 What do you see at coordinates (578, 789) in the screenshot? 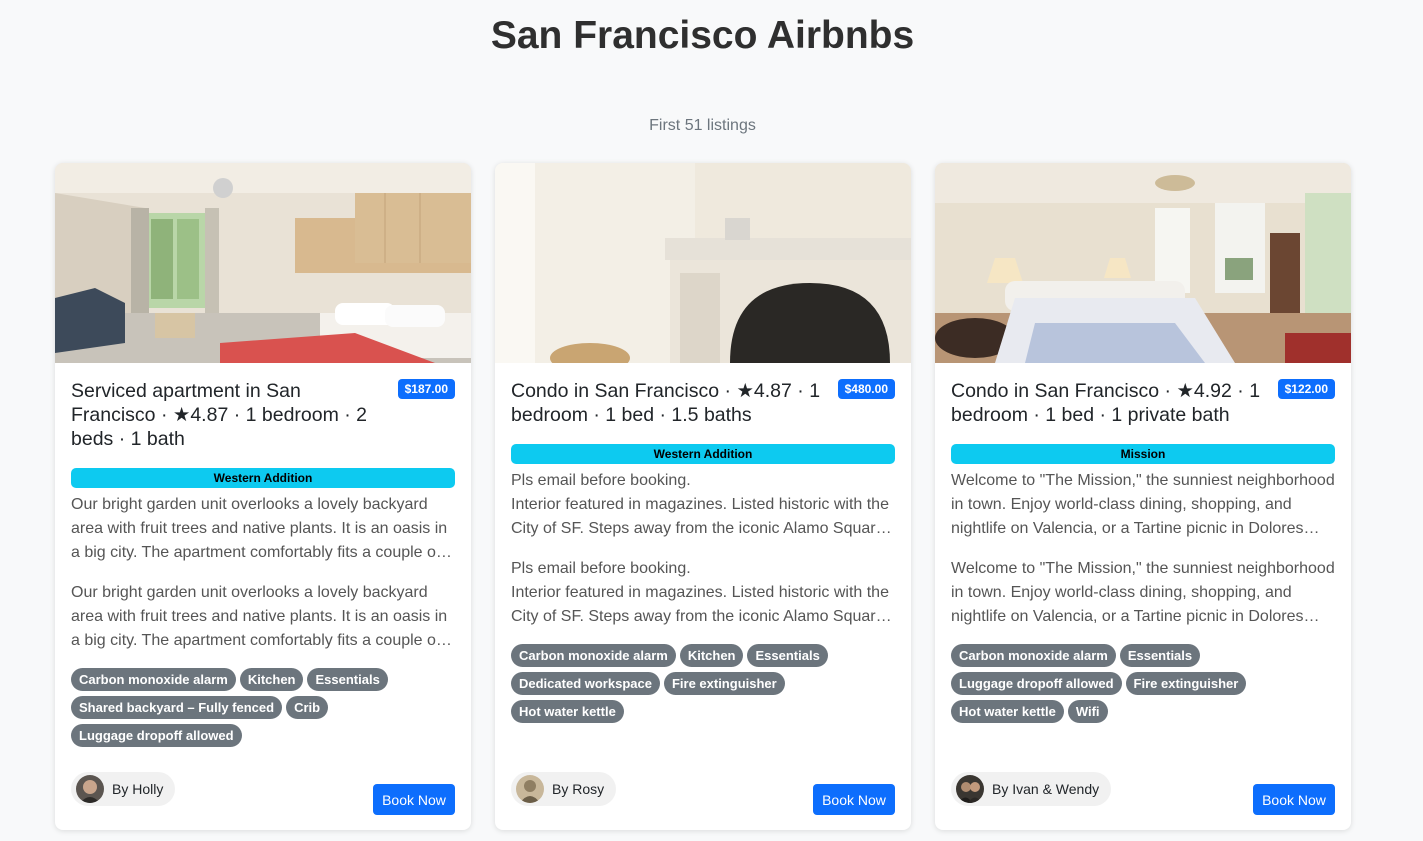
I see `host-name: By Rosy` at bounding box center [578, 789].